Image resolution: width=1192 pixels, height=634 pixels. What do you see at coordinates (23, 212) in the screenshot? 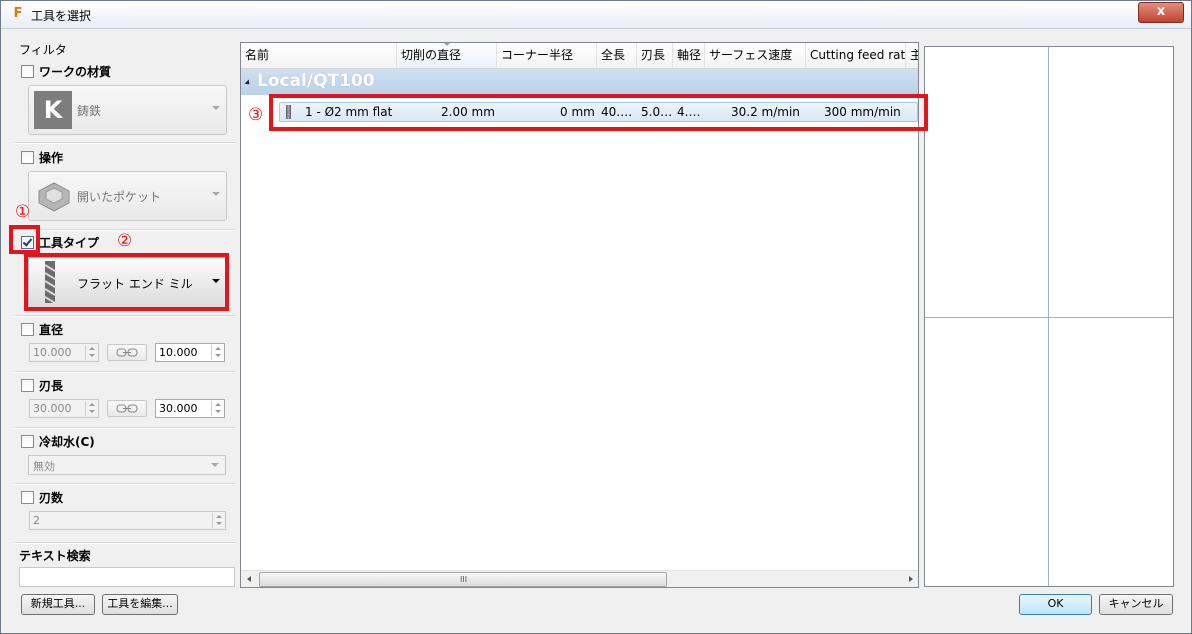
I see `annotation-marker-1: ①` at bounding box center [23, 212].